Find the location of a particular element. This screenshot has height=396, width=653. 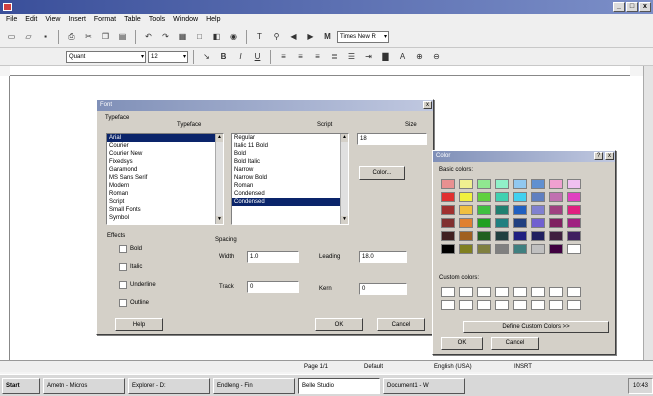

style-item: Italic 11 Bold is located at coordinates (290, 146).